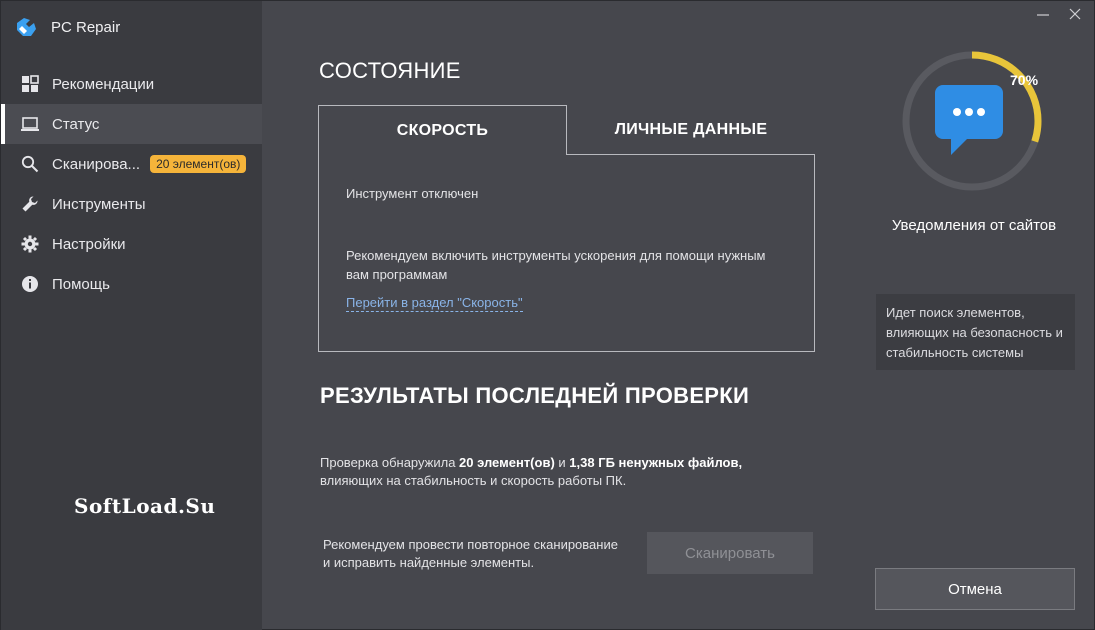 This screenshot has width=1095, height=630. I want to click on sidebar-item-scan: Сканирова... 20 элемент(ов), so click(131, 164).